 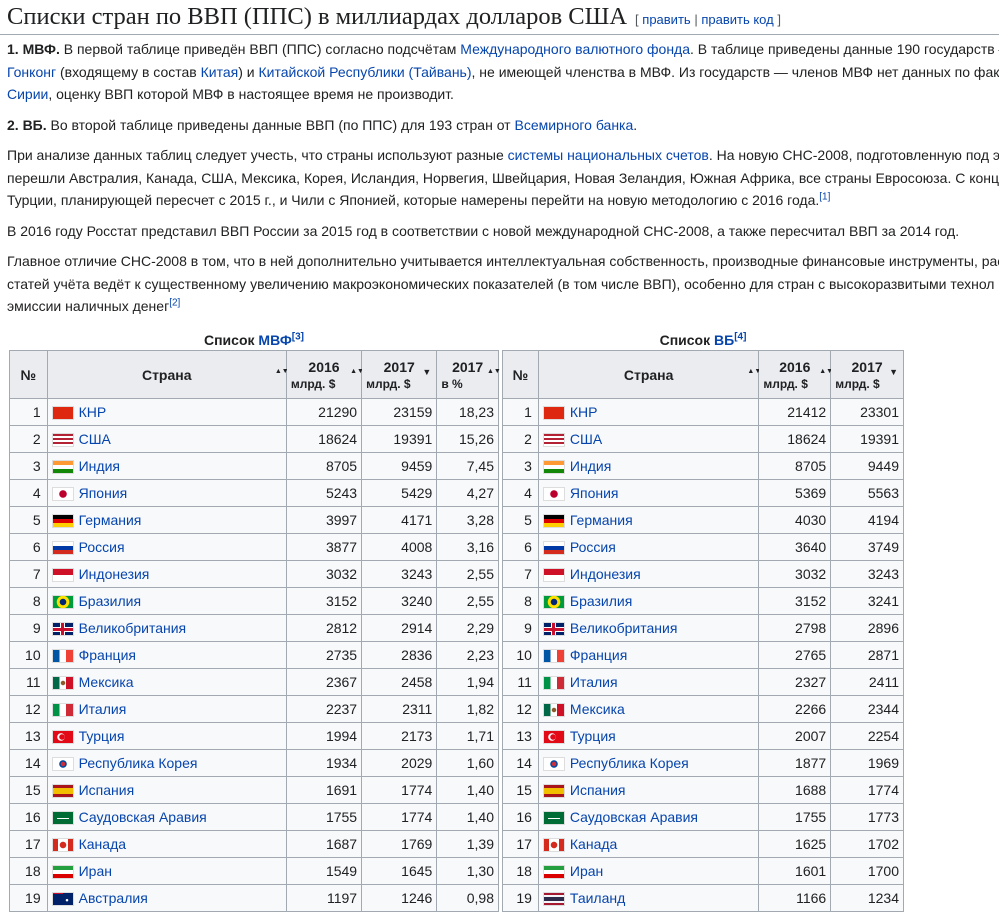 What do you see at coordinates (324, 655) in the screenshot?
I see `value-2016-cell: 2735` at bounding box center [324, 655].